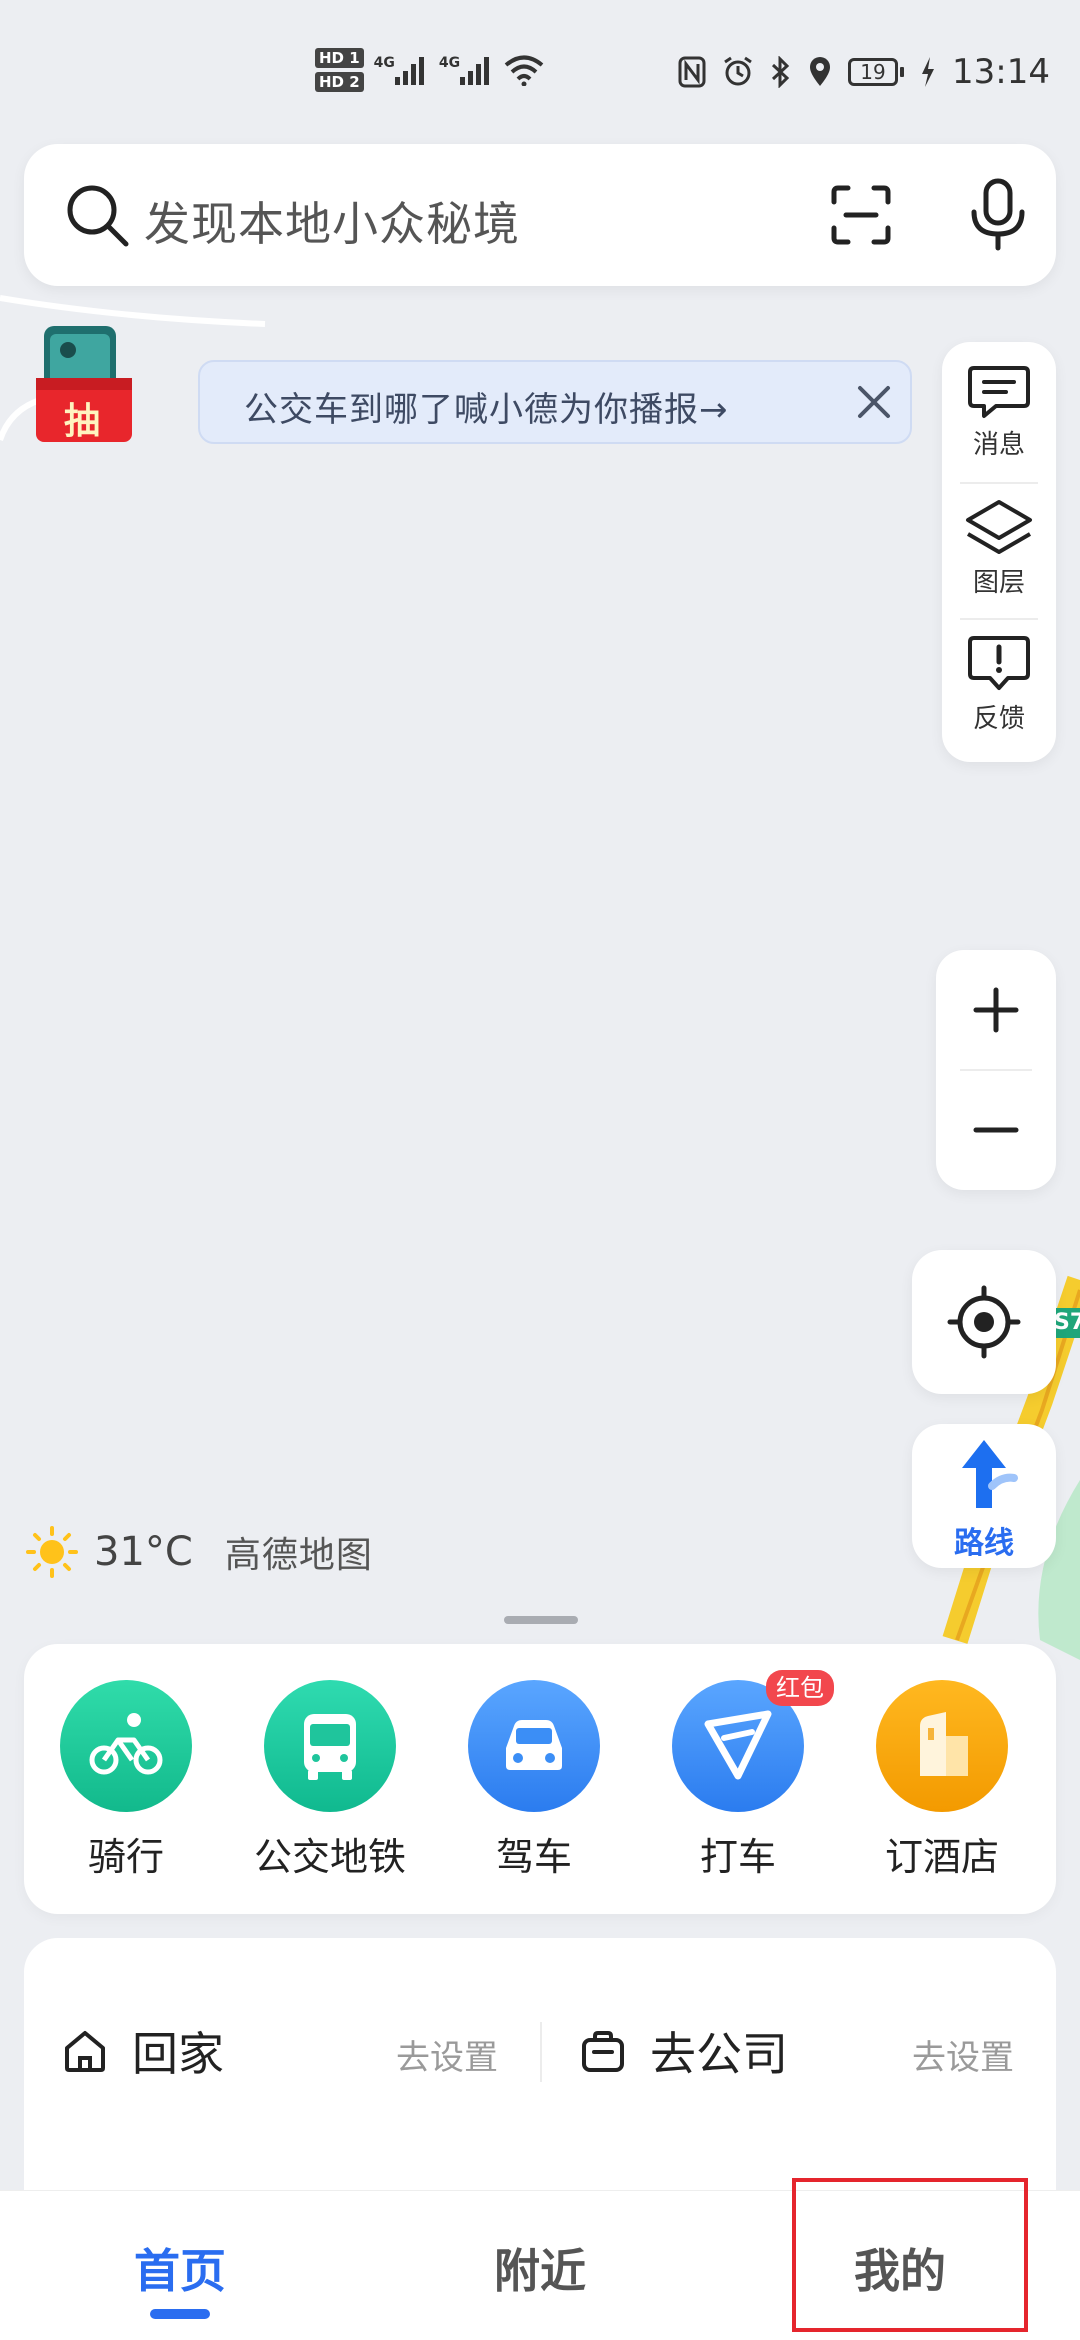 This screenshot has height=2340, width=1080. What do you see at coordinates (738, 71) in the screenshot?
I see `alarm-icon` at bounding box center [738, 71].